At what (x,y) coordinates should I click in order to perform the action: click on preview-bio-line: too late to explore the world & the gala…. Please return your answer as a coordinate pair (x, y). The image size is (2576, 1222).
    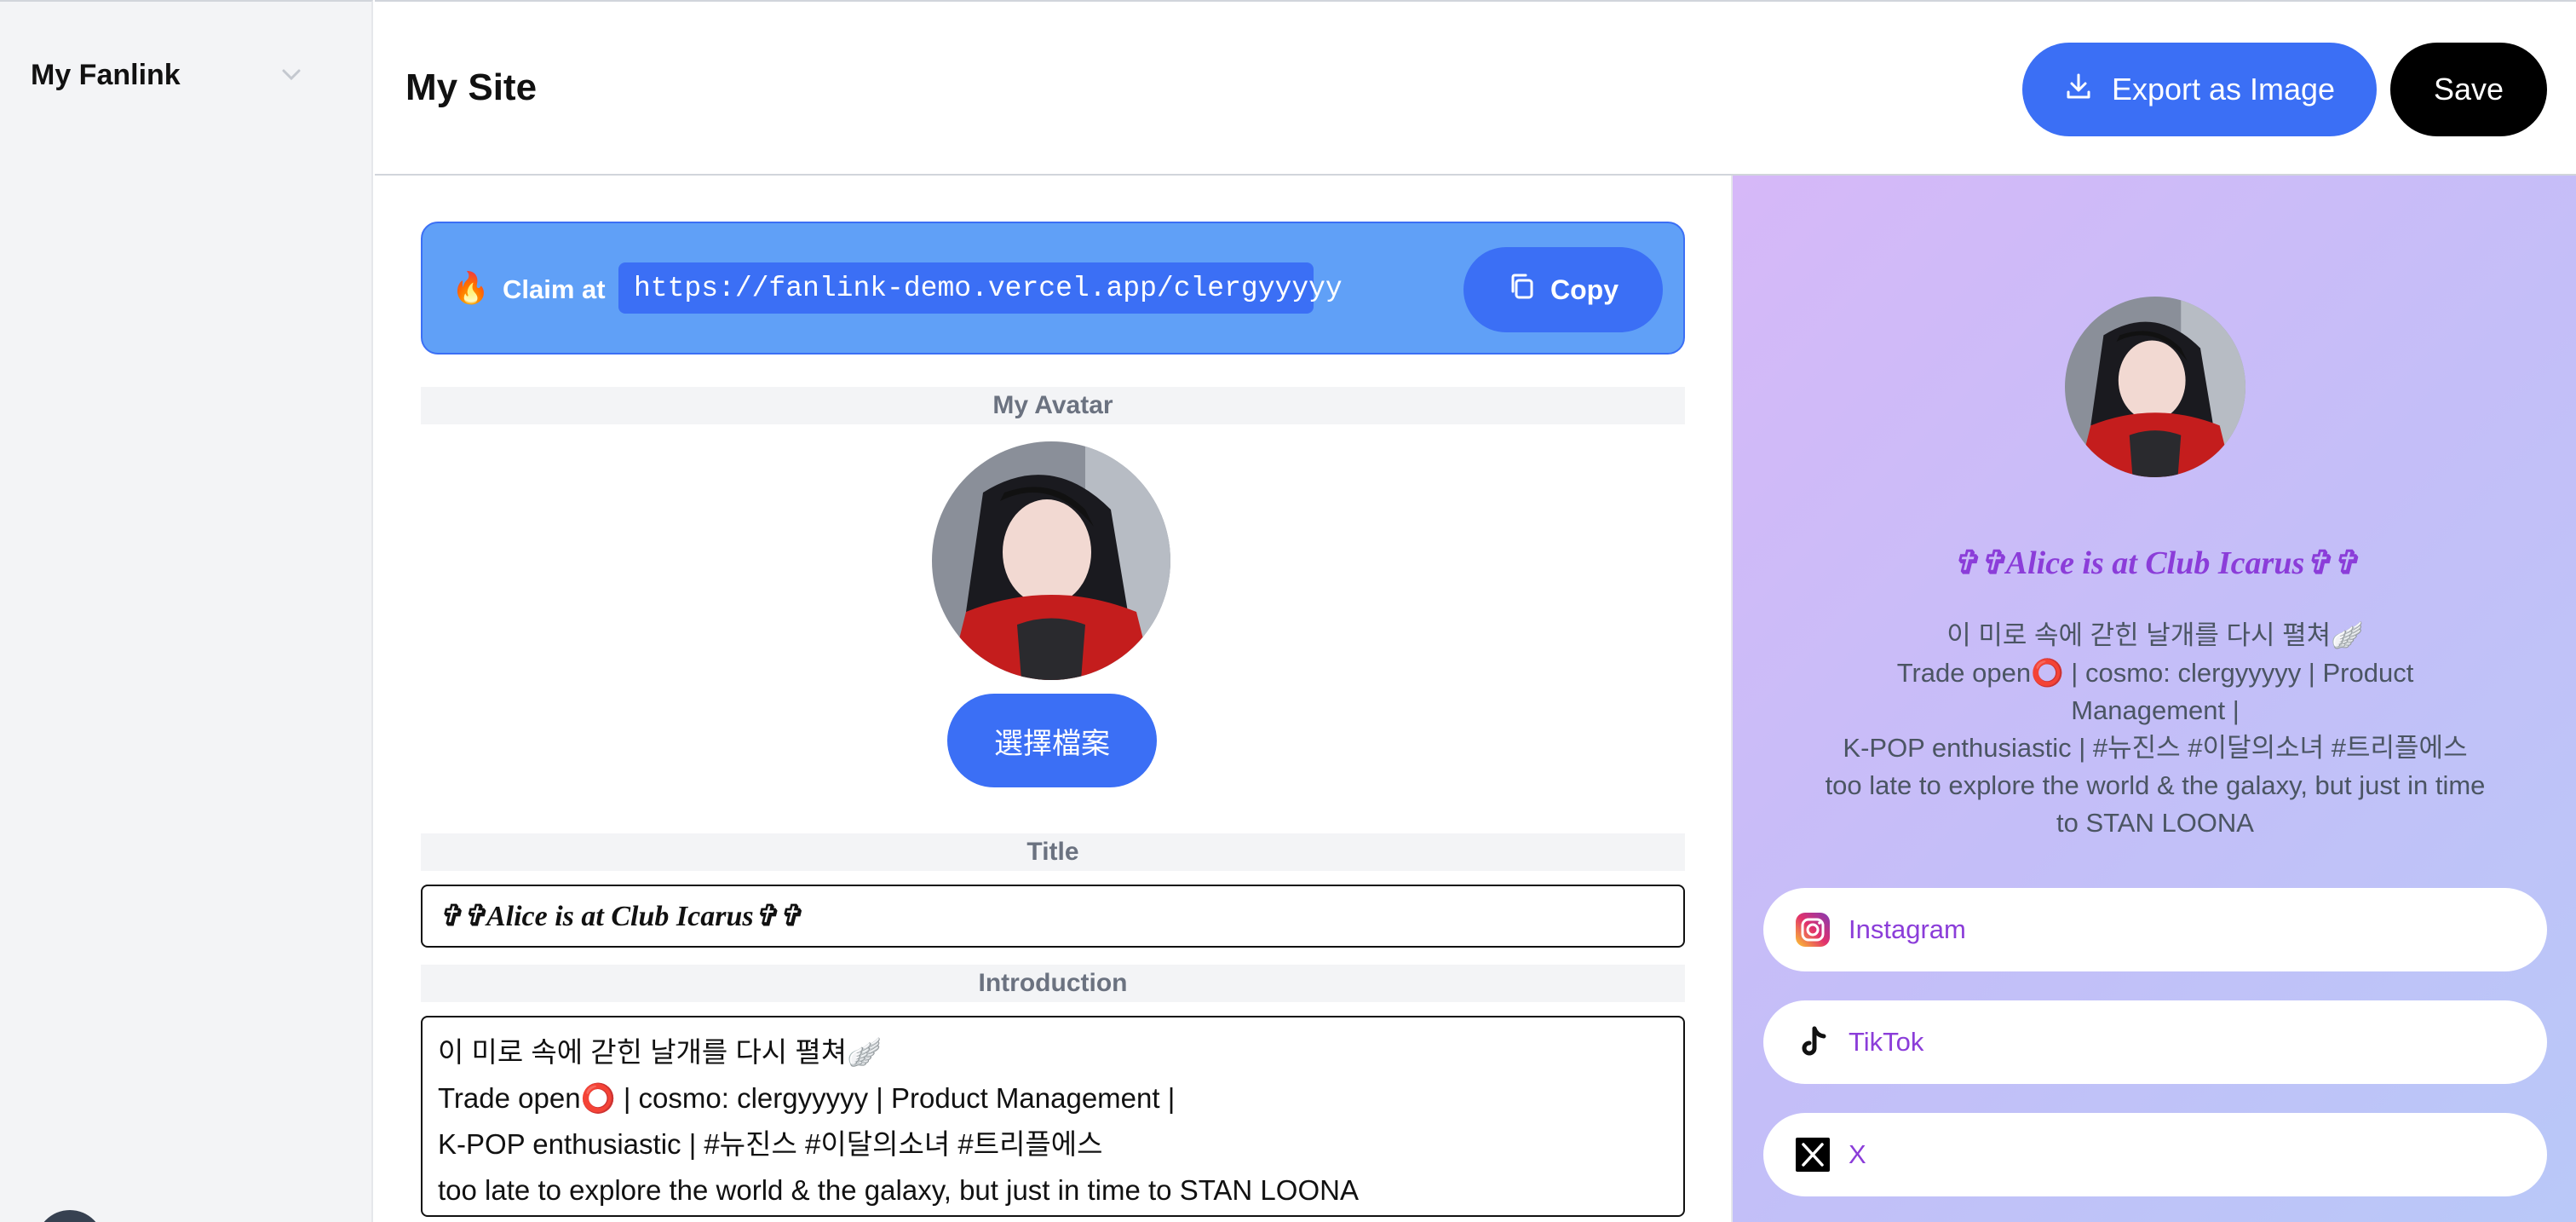
    Looking at the image, I should click on (2155, 804).